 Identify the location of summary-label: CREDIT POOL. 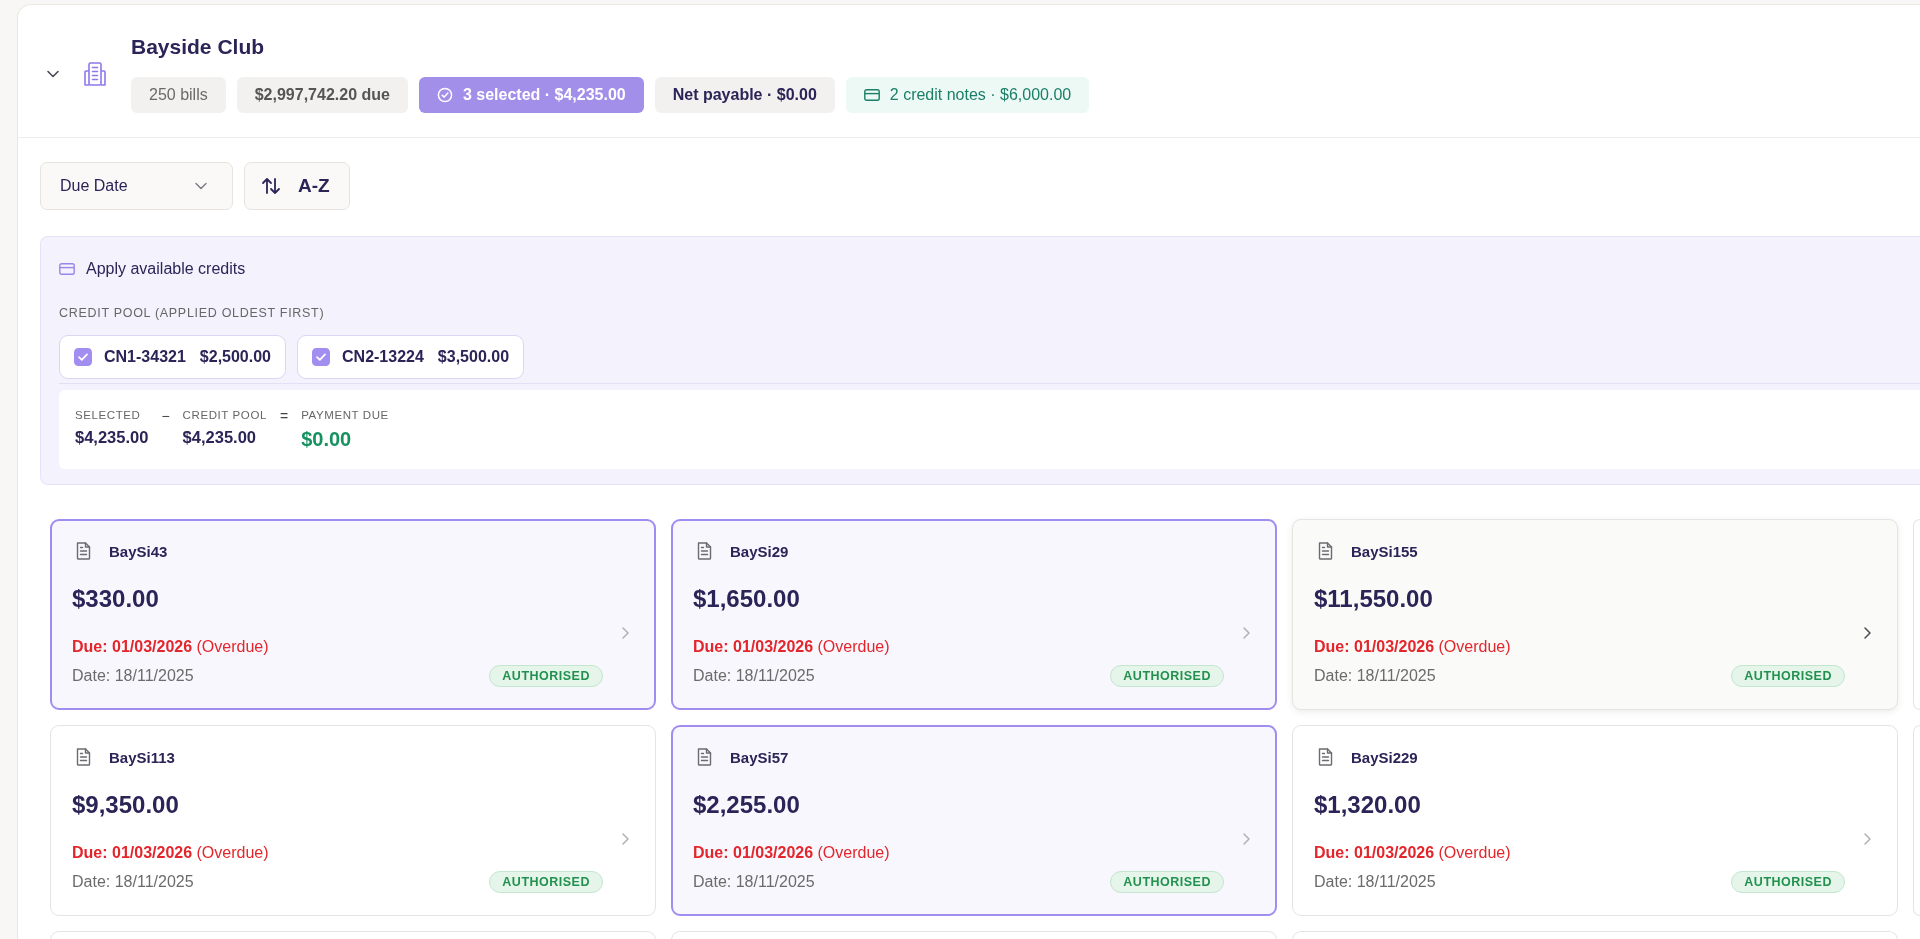
(224, 415).